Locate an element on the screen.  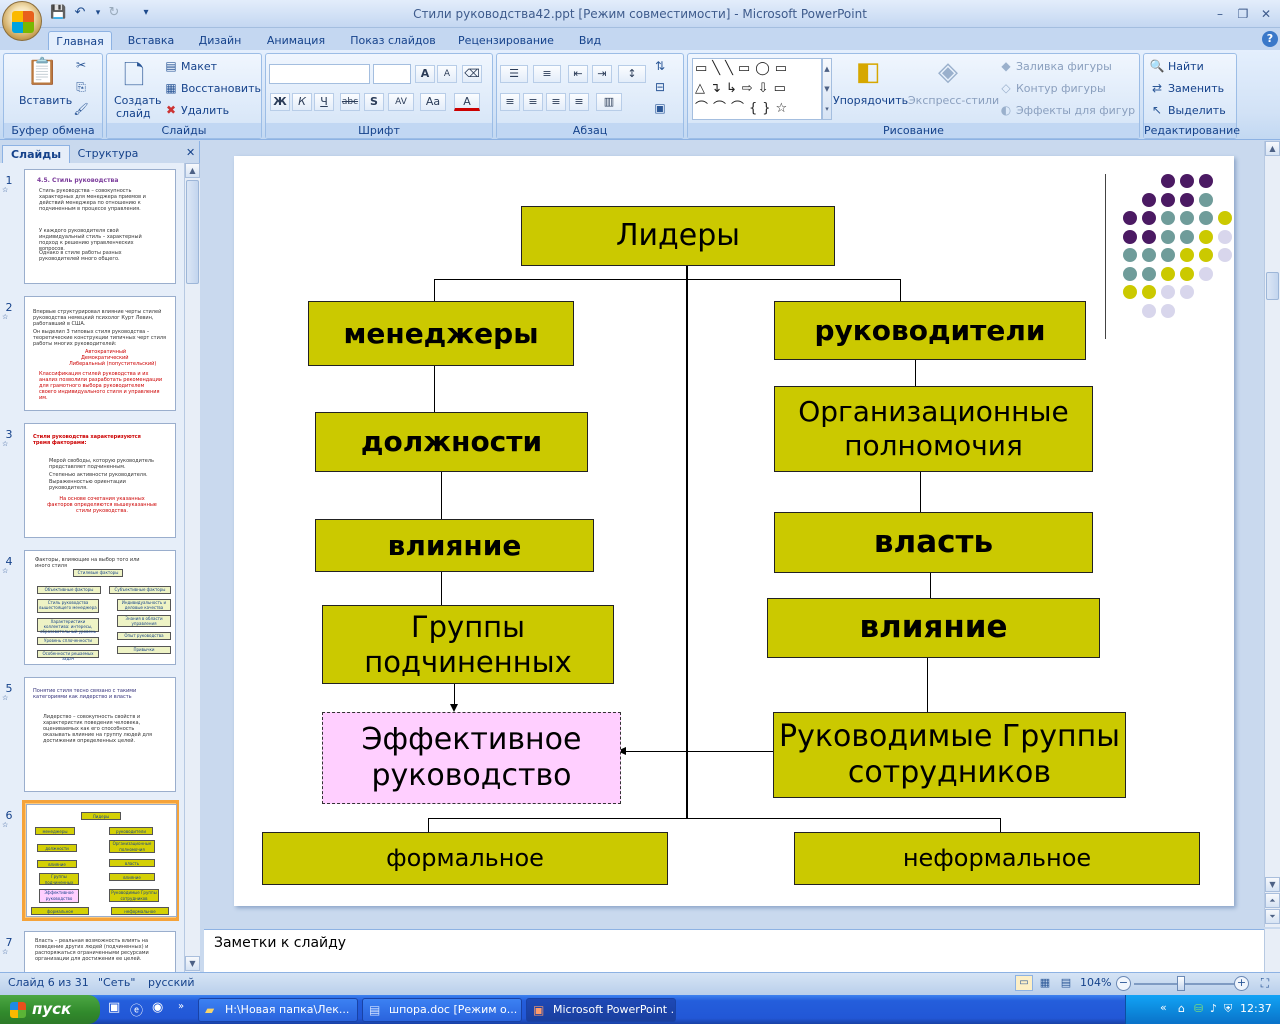
start-button: пуск is located at coordinates (50, 1009).